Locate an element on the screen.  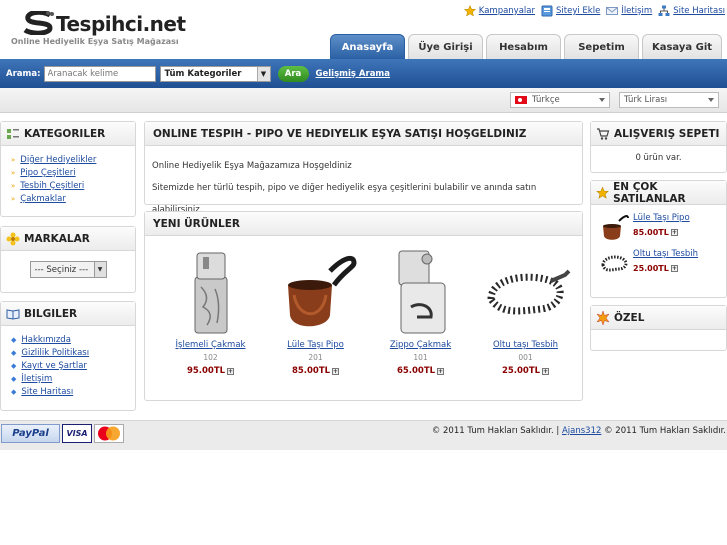
new-products-title: YENI ÜRÜNLER is located at coordinates (196, 223).